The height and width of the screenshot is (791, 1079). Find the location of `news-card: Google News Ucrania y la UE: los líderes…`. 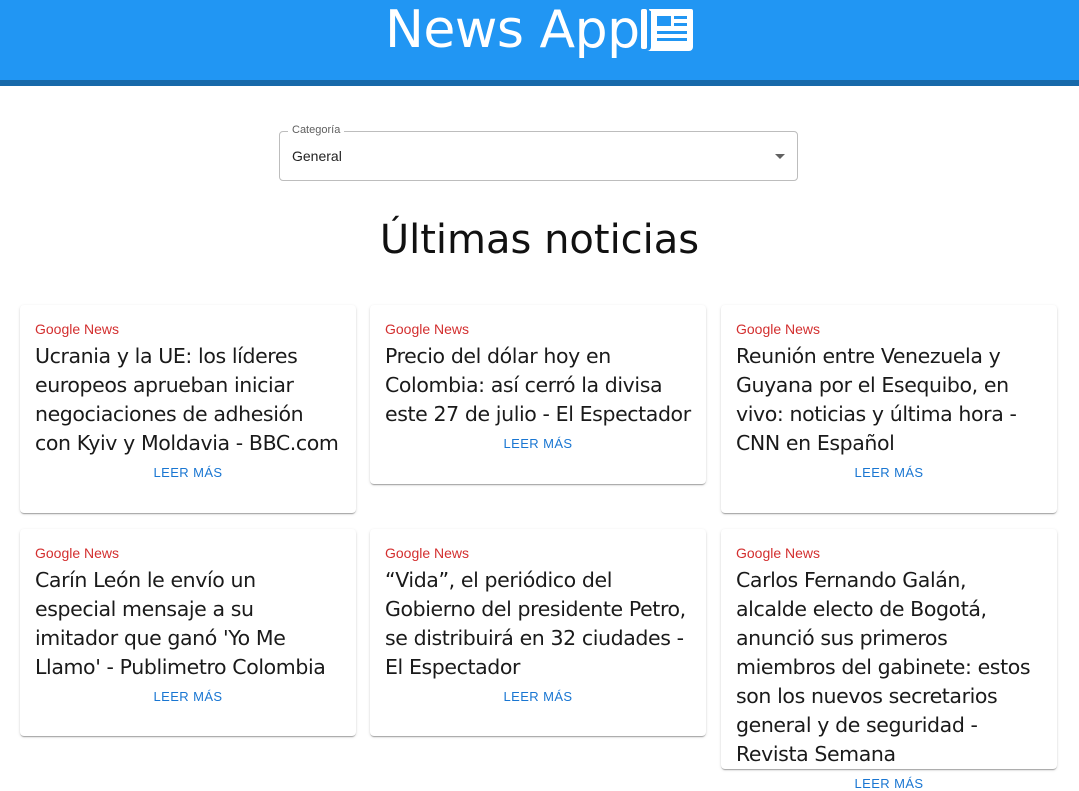

news-card: Google News Ucrania y la UE: los líderes… is located at coordinates (188, 409).